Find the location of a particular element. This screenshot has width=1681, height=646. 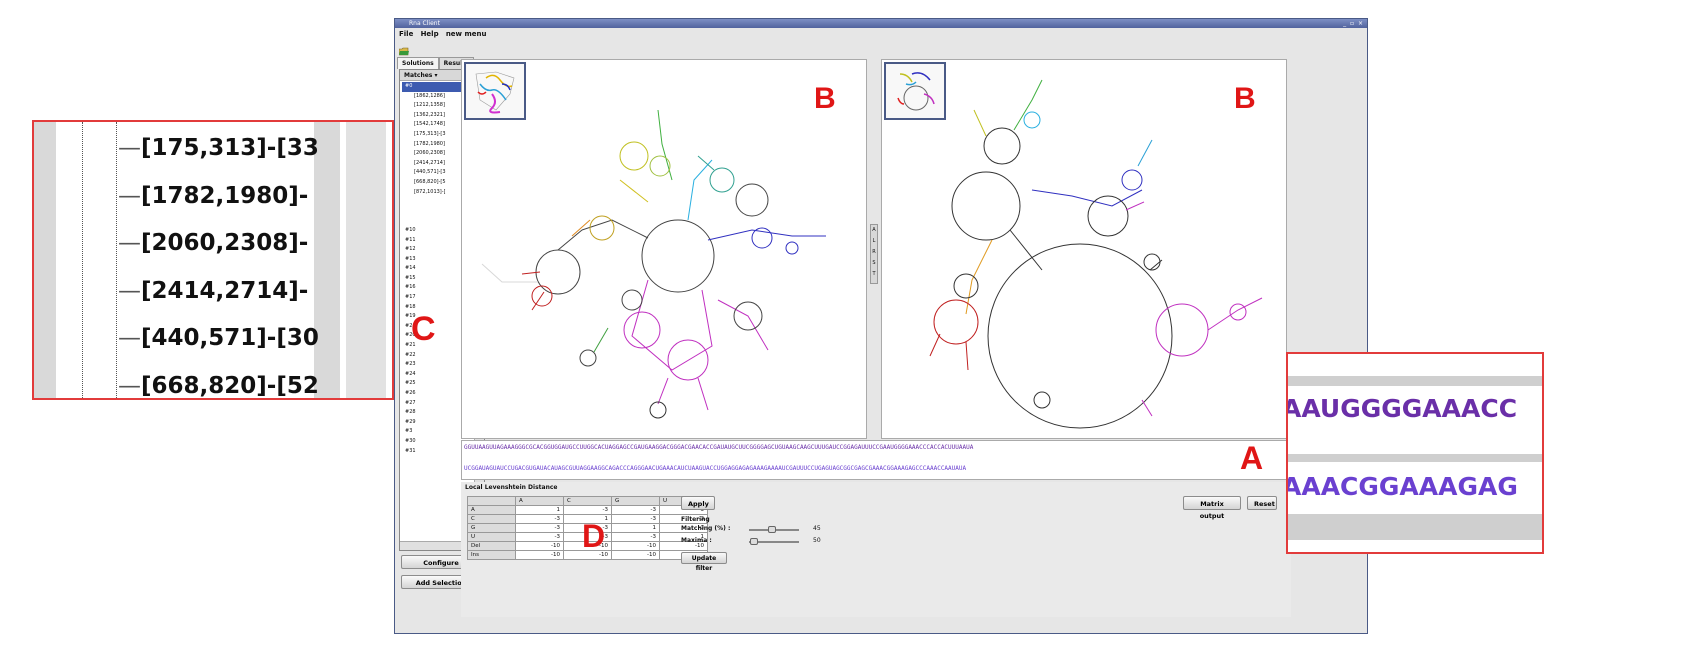

matching-value: 45 is located at coordinates (817, 528).